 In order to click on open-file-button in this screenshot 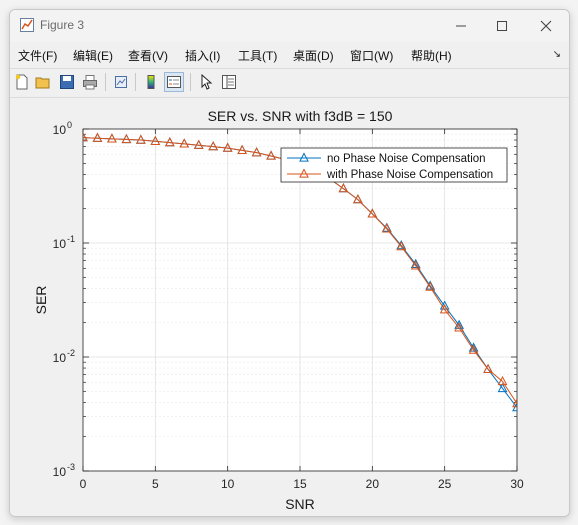, I will do `click(43, 82)`.